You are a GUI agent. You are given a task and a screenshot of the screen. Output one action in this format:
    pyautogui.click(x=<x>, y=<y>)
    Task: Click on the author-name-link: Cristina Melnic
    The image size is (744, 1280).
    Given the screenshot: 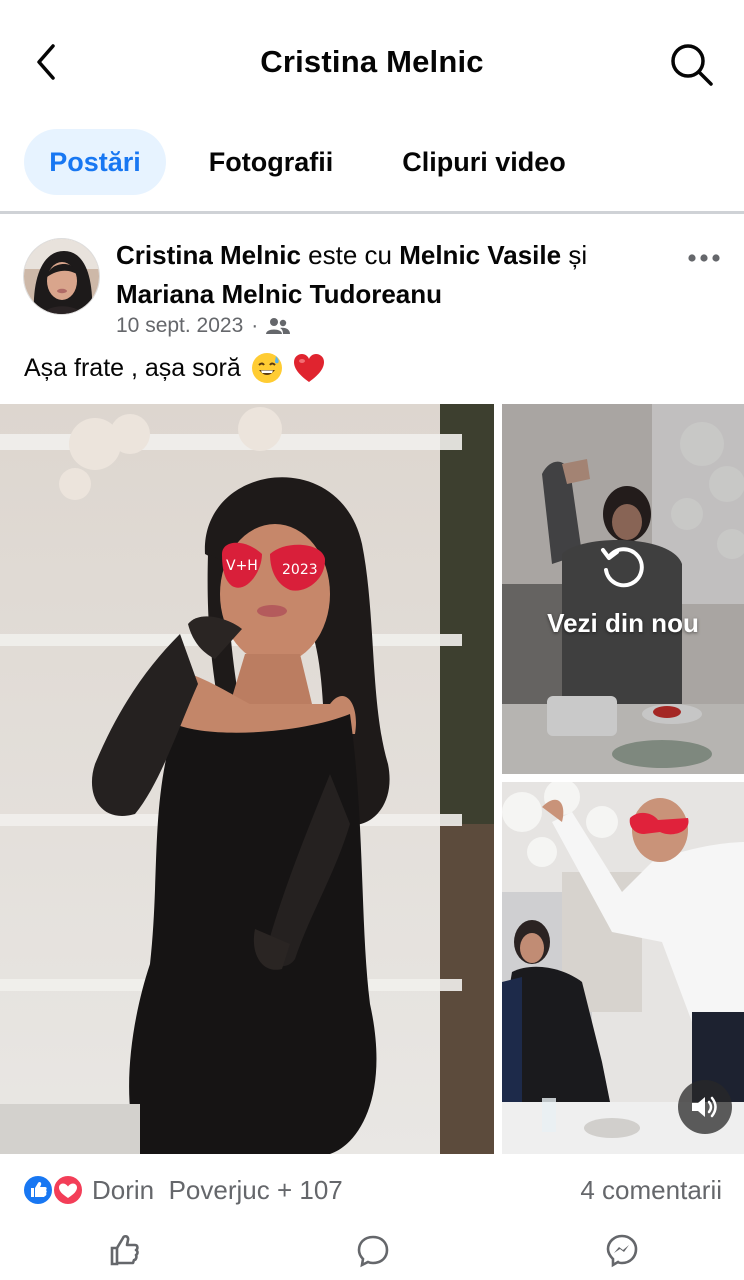 What is the action you would take?
    pyautogui.click(x=208, y=255)
    